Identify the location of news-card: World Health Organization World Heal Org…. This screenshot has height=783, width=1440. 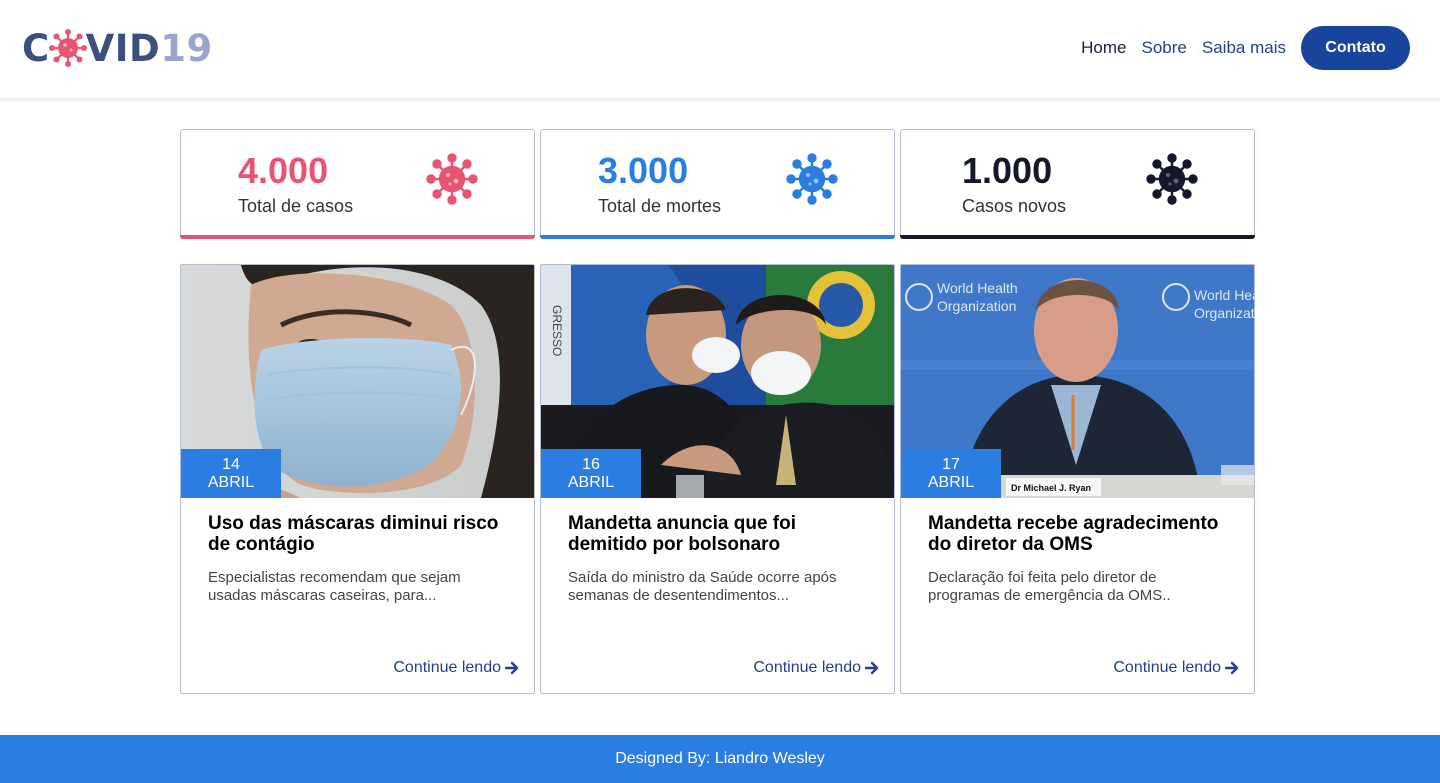
(1077, 479).